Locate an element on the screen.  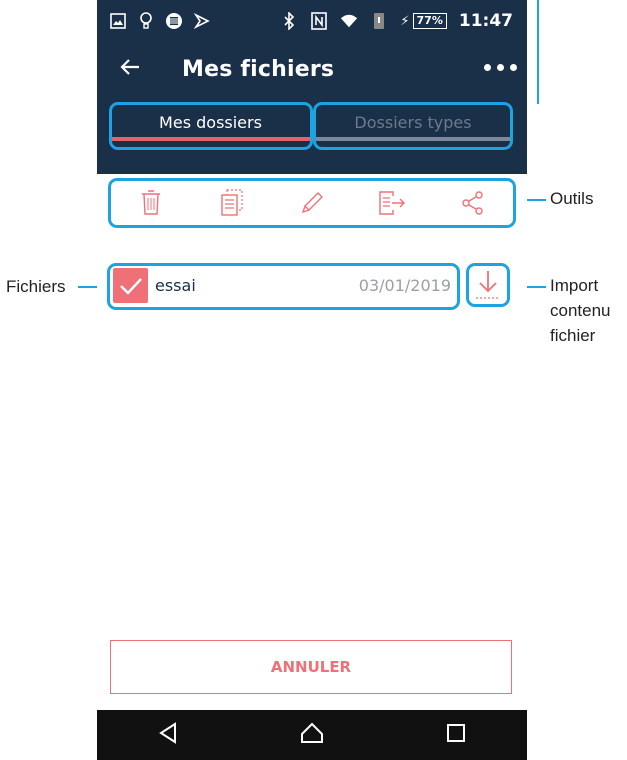
tab-bar: Mes dossiers Dossiers types is located at coordinates (312, 136).